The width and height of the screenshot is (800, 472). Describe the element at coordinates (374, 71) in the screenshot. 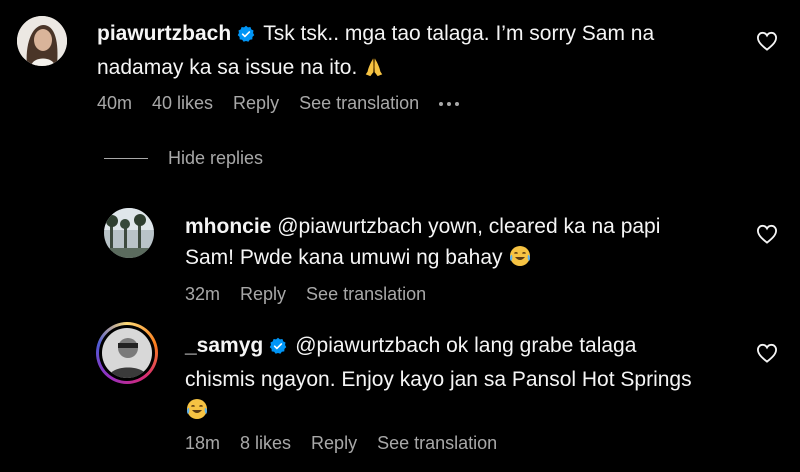

I see `folded-hands-icon` at that location.